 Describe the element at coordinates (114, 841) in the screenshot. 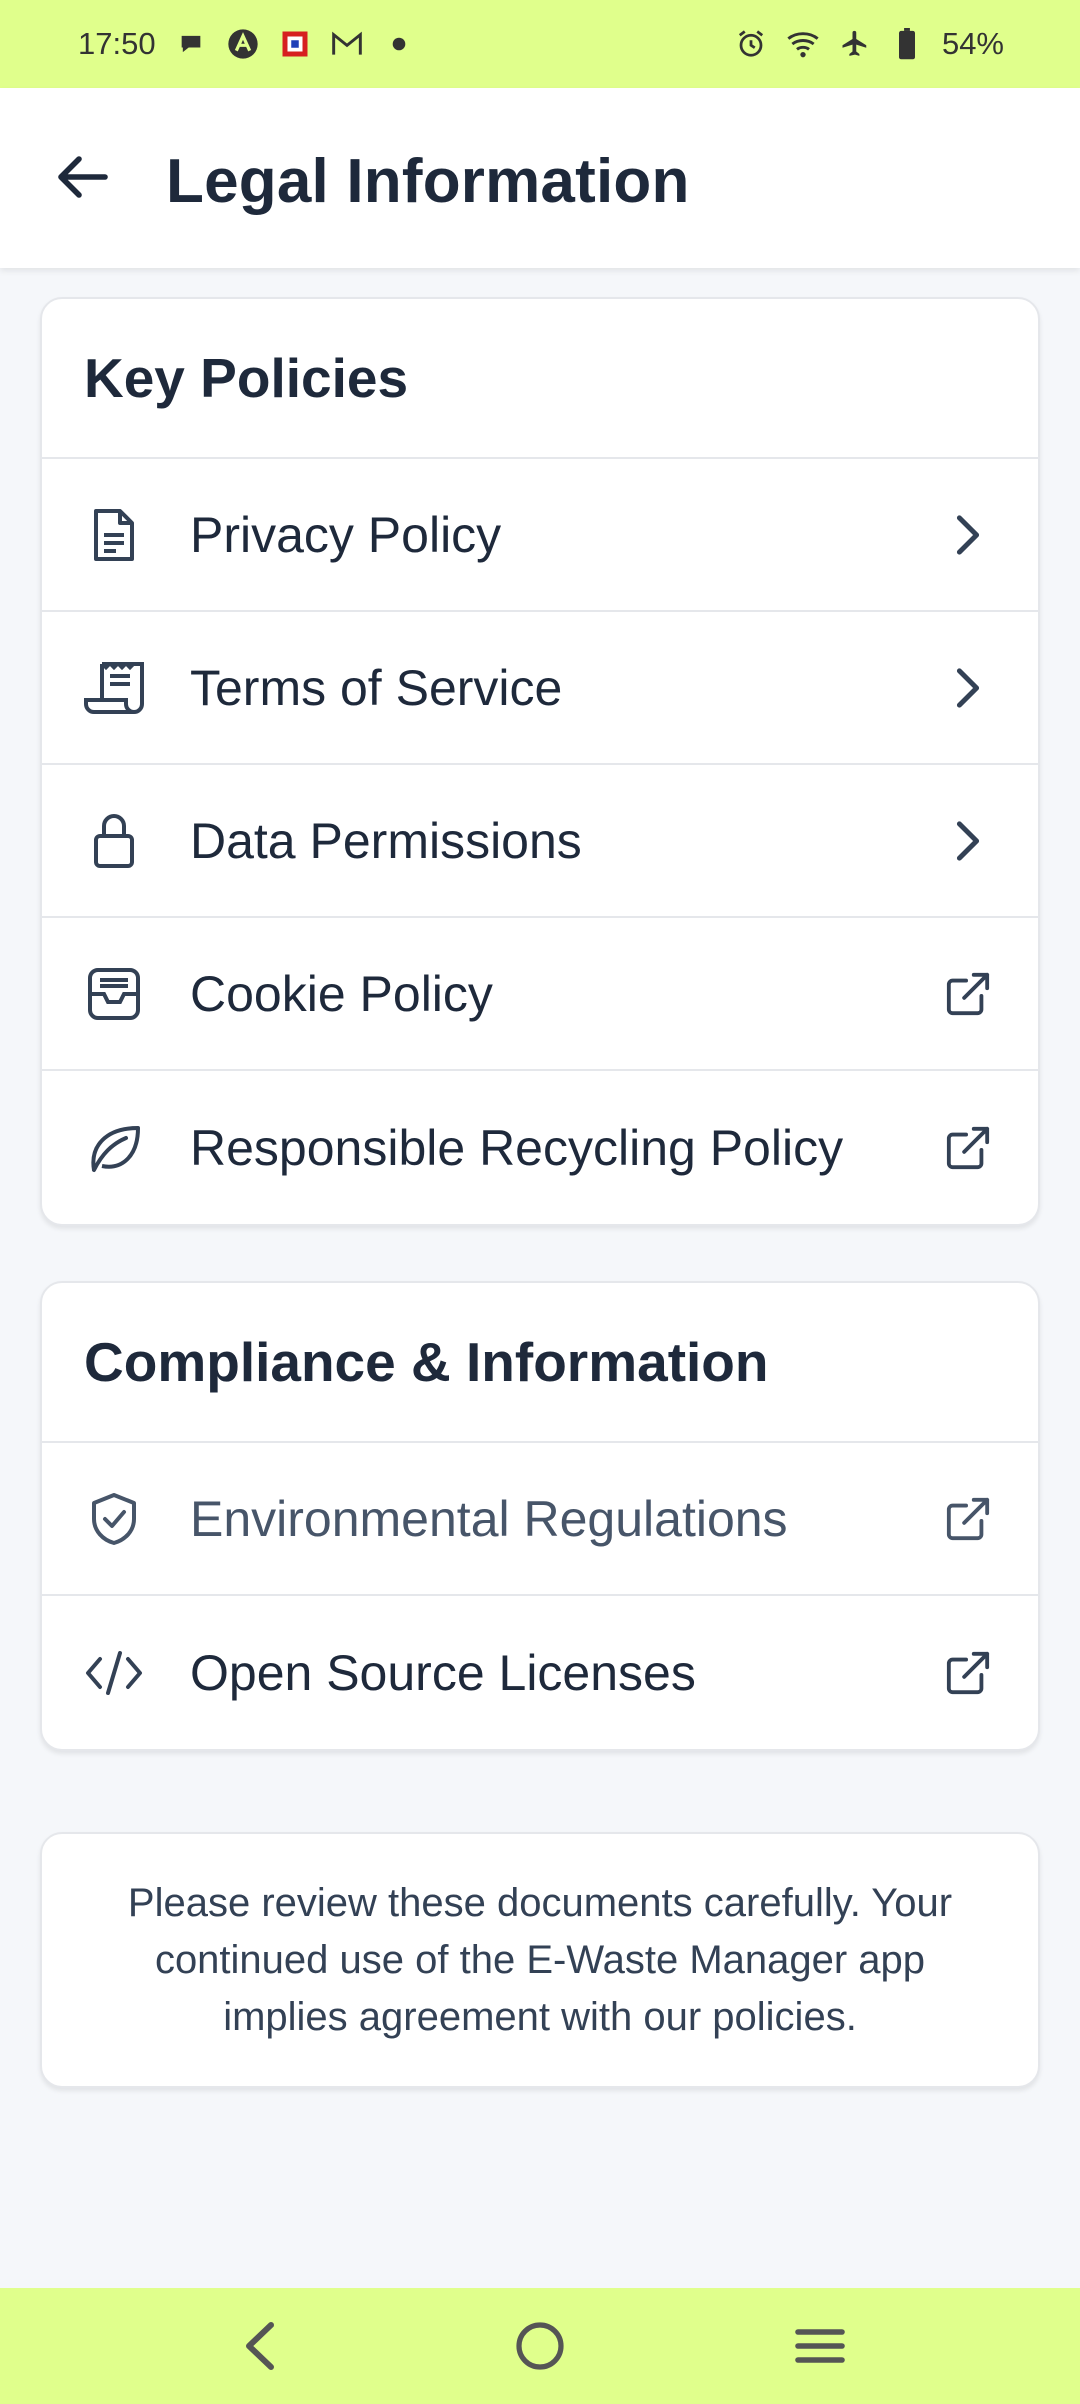

I see `lock-icon` at that location.